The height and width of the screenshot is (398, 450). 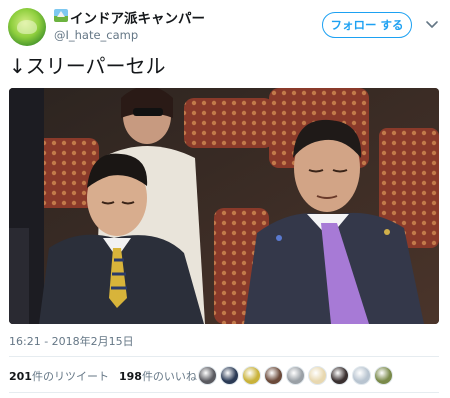 I want to click on tweet-stats: 201件のリツイート 198件のいいね, so click(x=103, y=376).